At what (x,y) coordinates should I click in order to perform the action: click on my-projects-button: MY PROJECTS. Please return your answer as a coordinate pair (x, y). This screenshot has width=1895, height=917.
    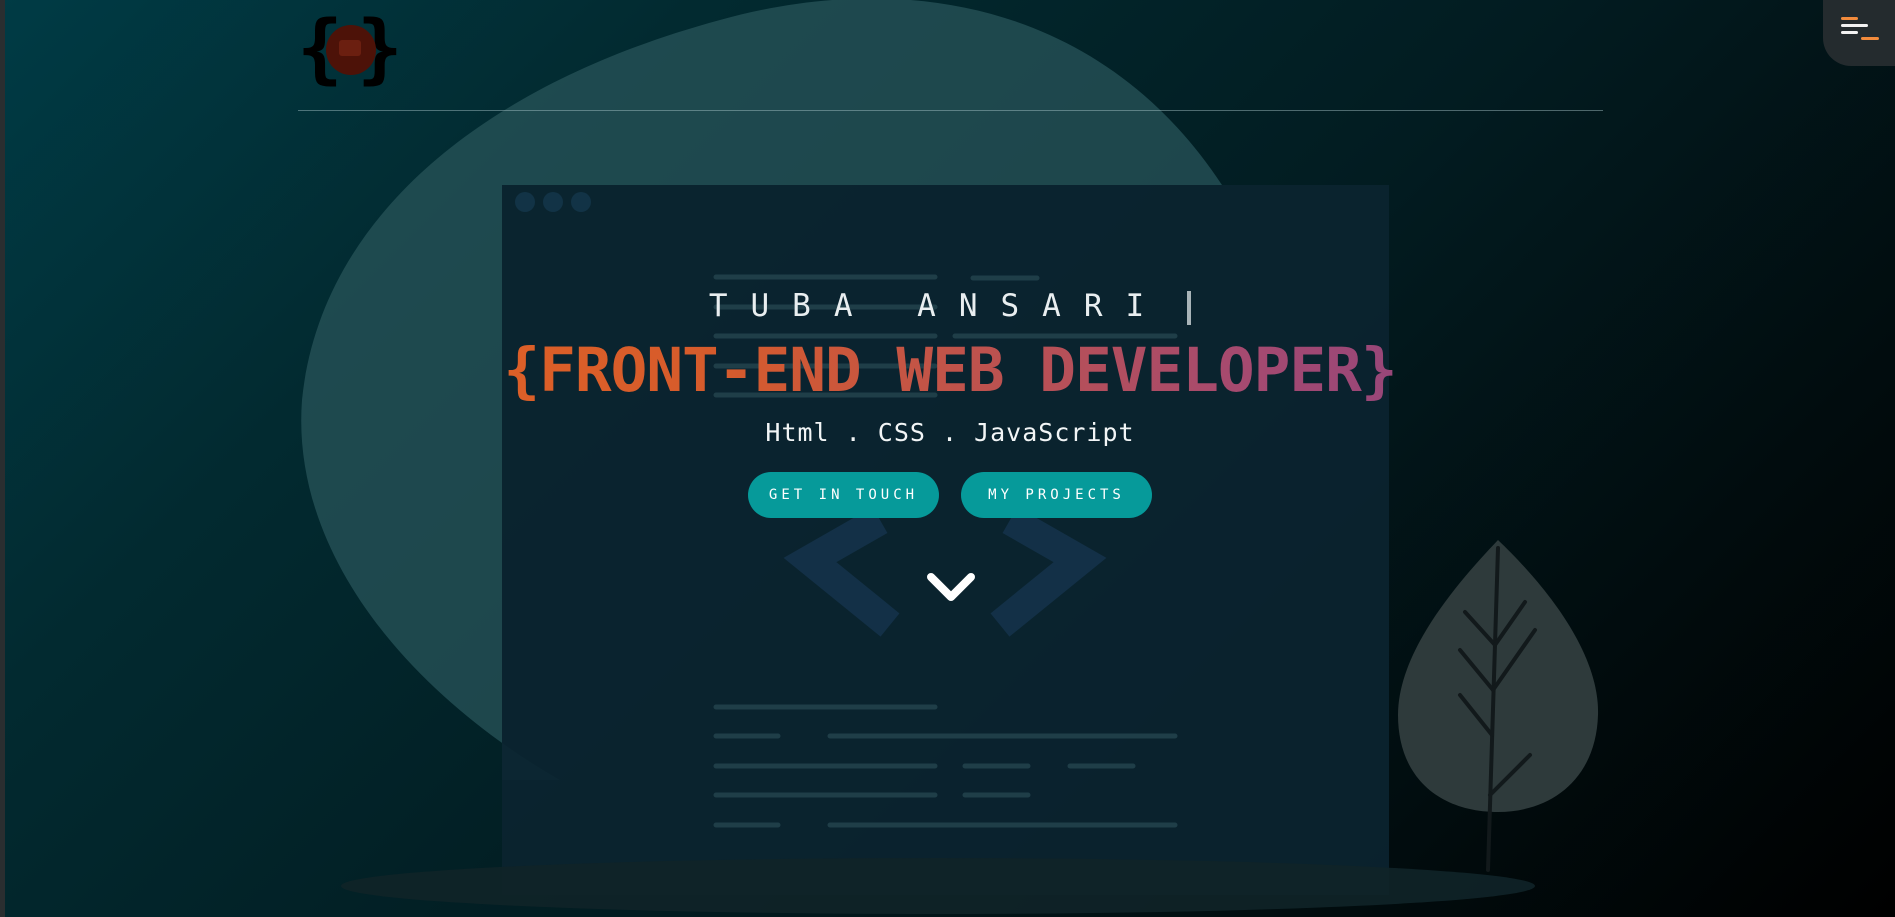
    Looking at the image, I should click on (1056, 495).